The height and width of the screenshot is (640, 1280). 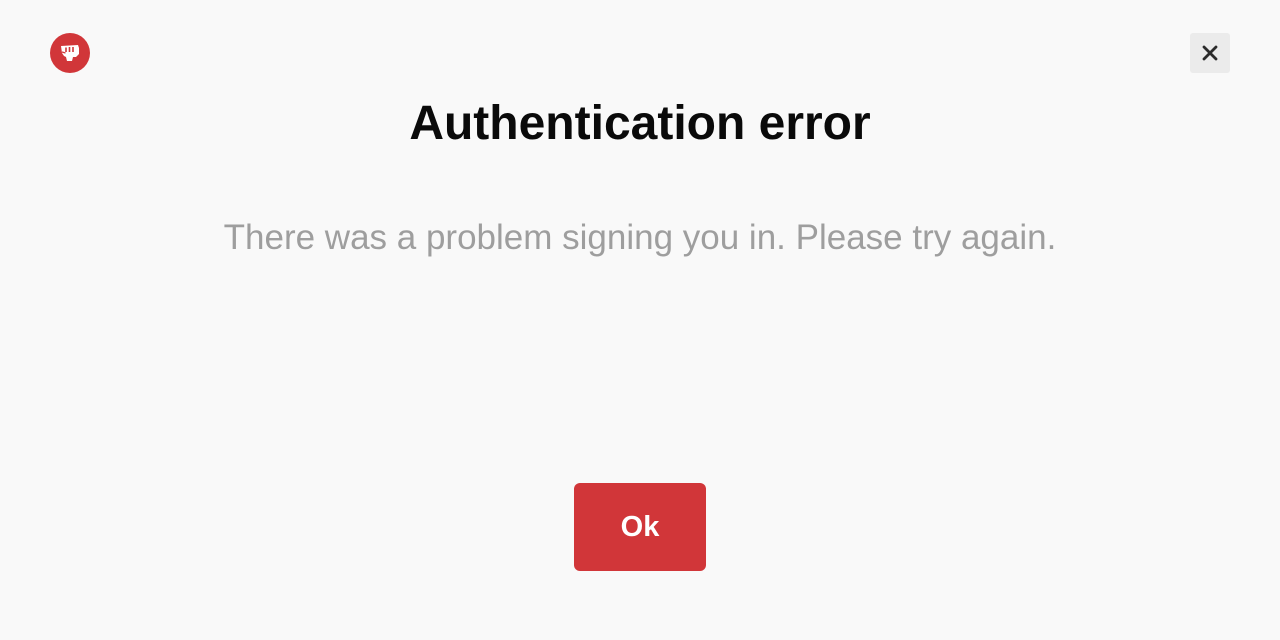 I want to click on dialog-title: Authentication error, so click(x=640, y=123).